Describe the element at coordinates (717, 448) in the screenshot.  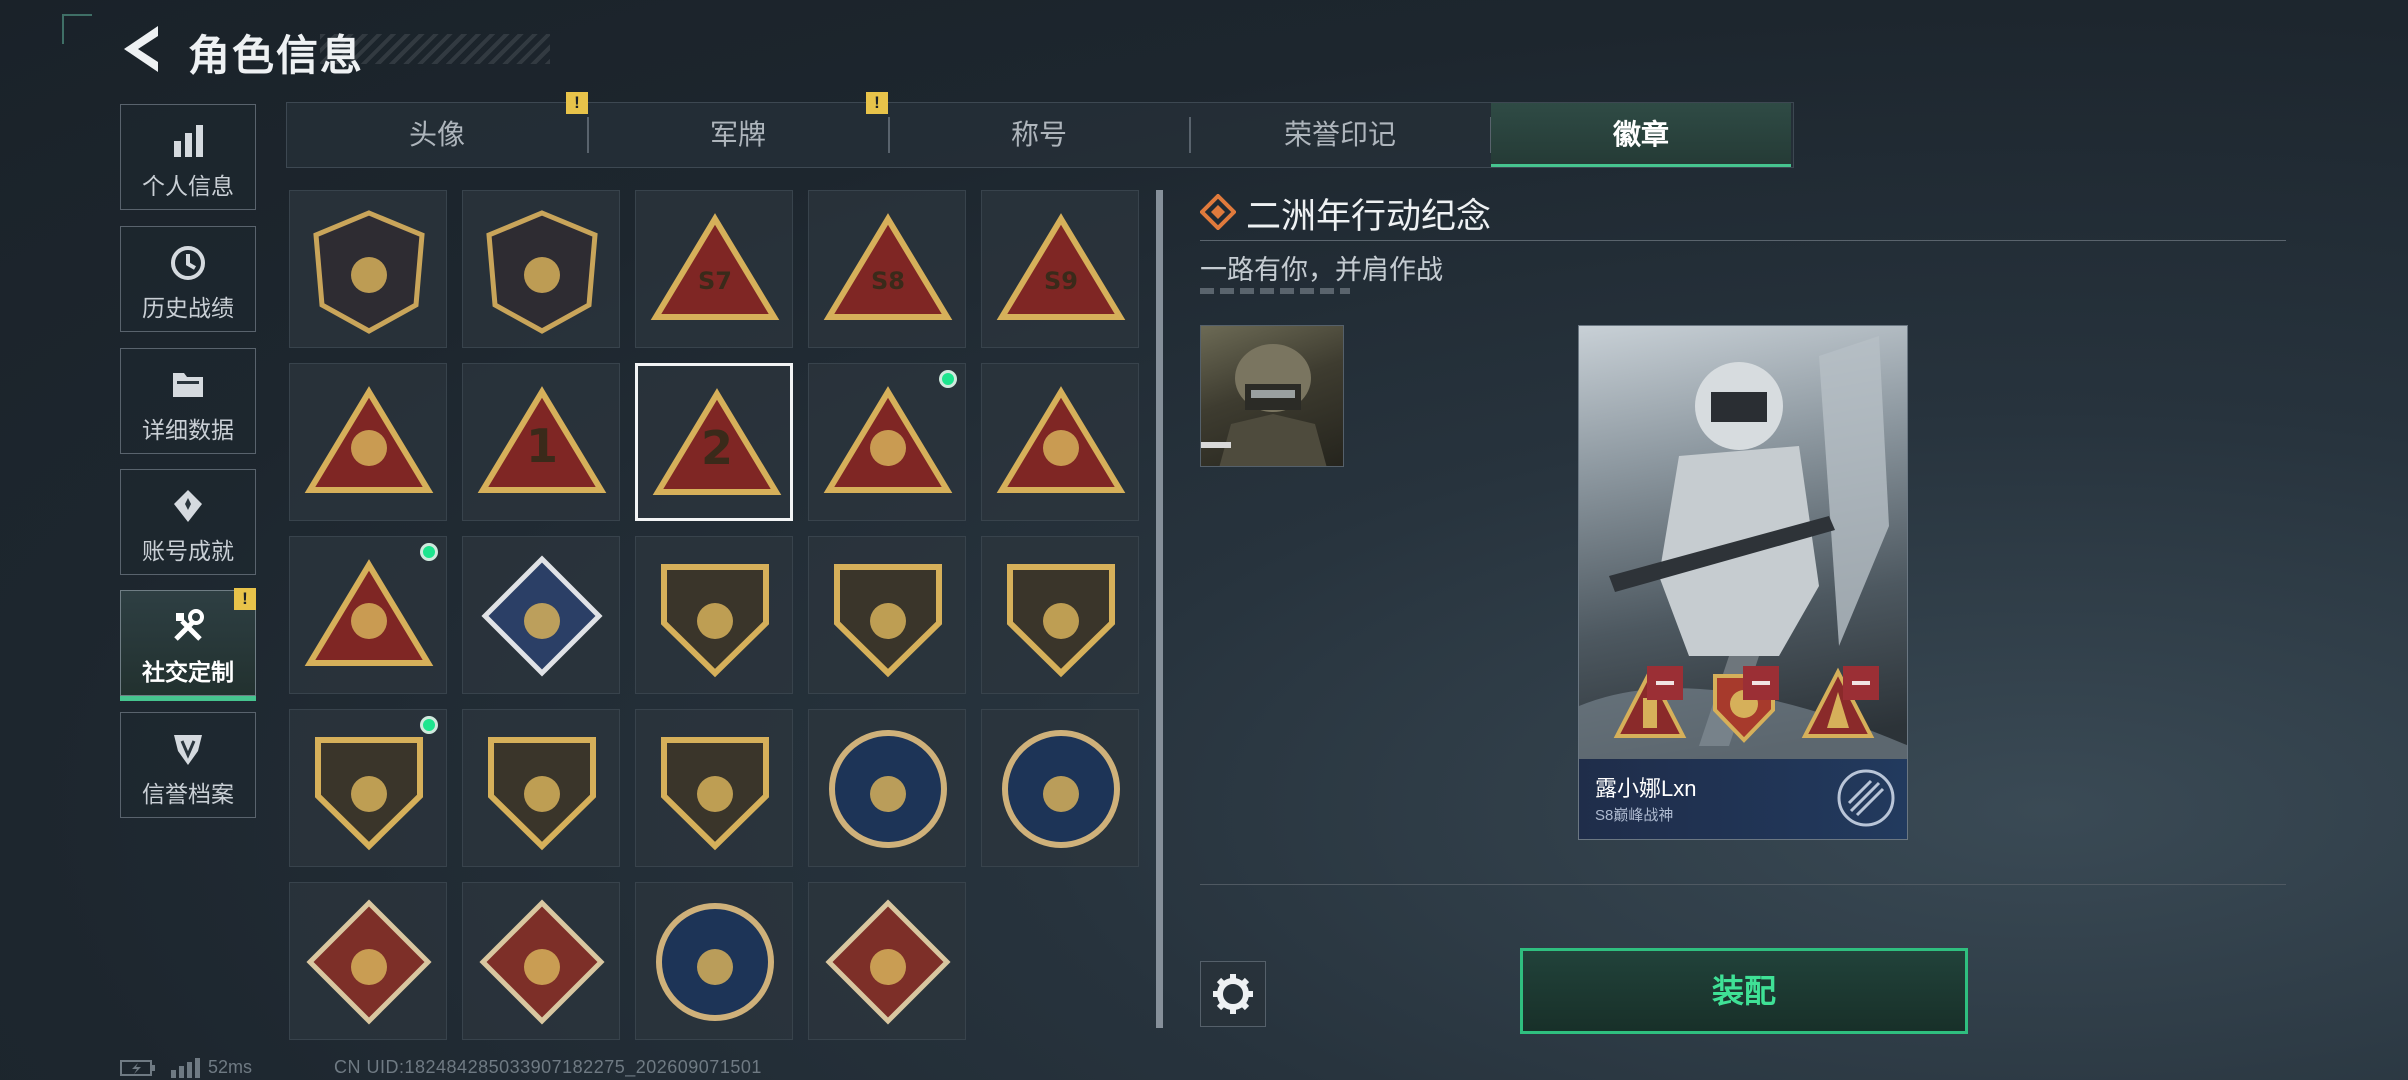
I see `badge-label: 2` at that location.